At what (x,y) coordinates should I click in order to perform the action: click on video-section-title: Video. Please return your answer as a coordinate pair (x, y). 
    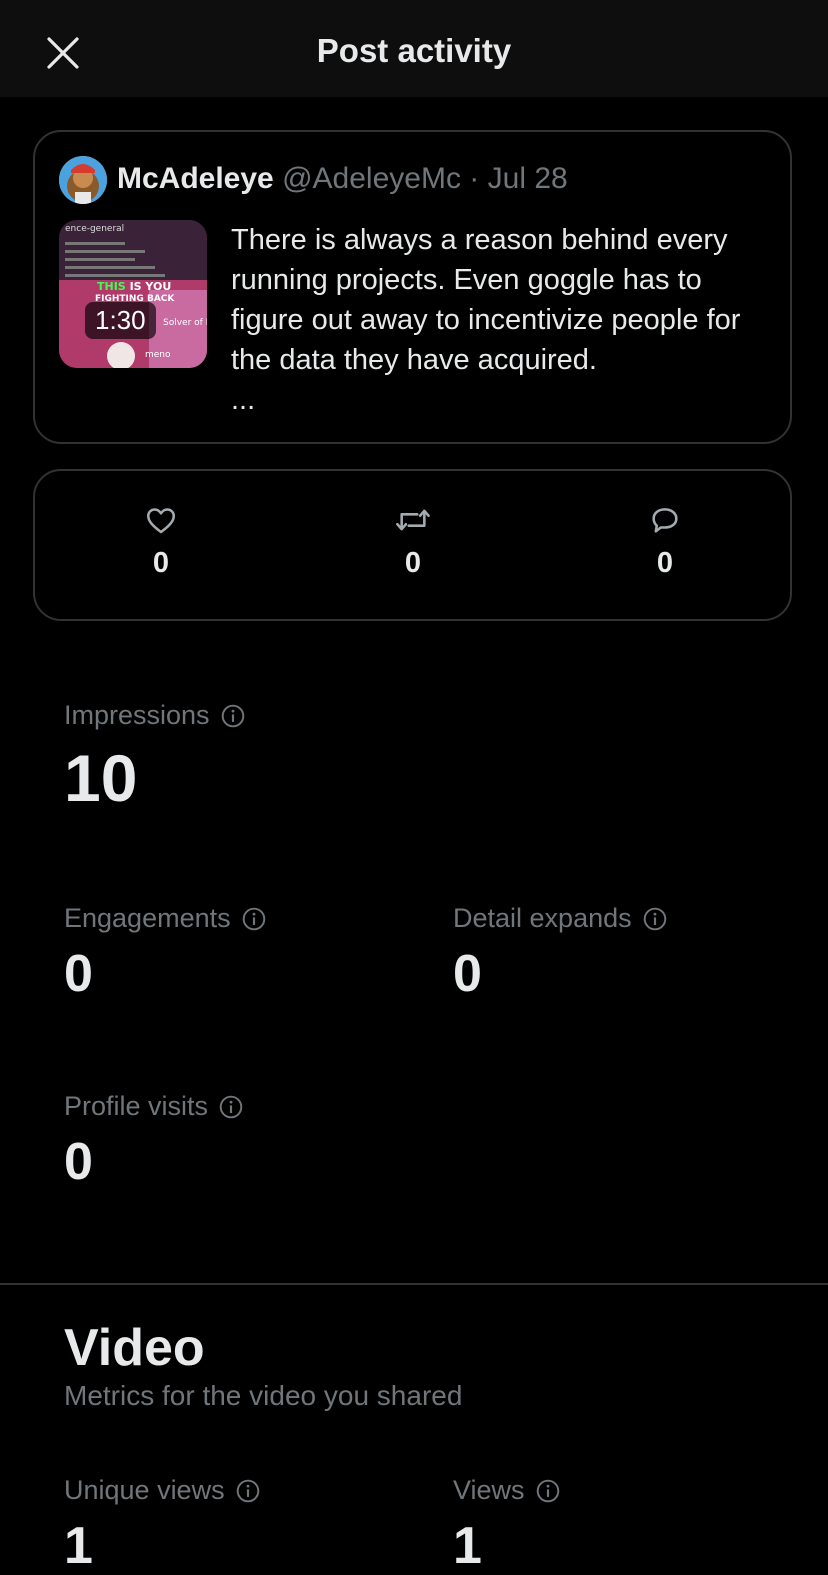
    Looking at the image, I should click on (134, 1348).